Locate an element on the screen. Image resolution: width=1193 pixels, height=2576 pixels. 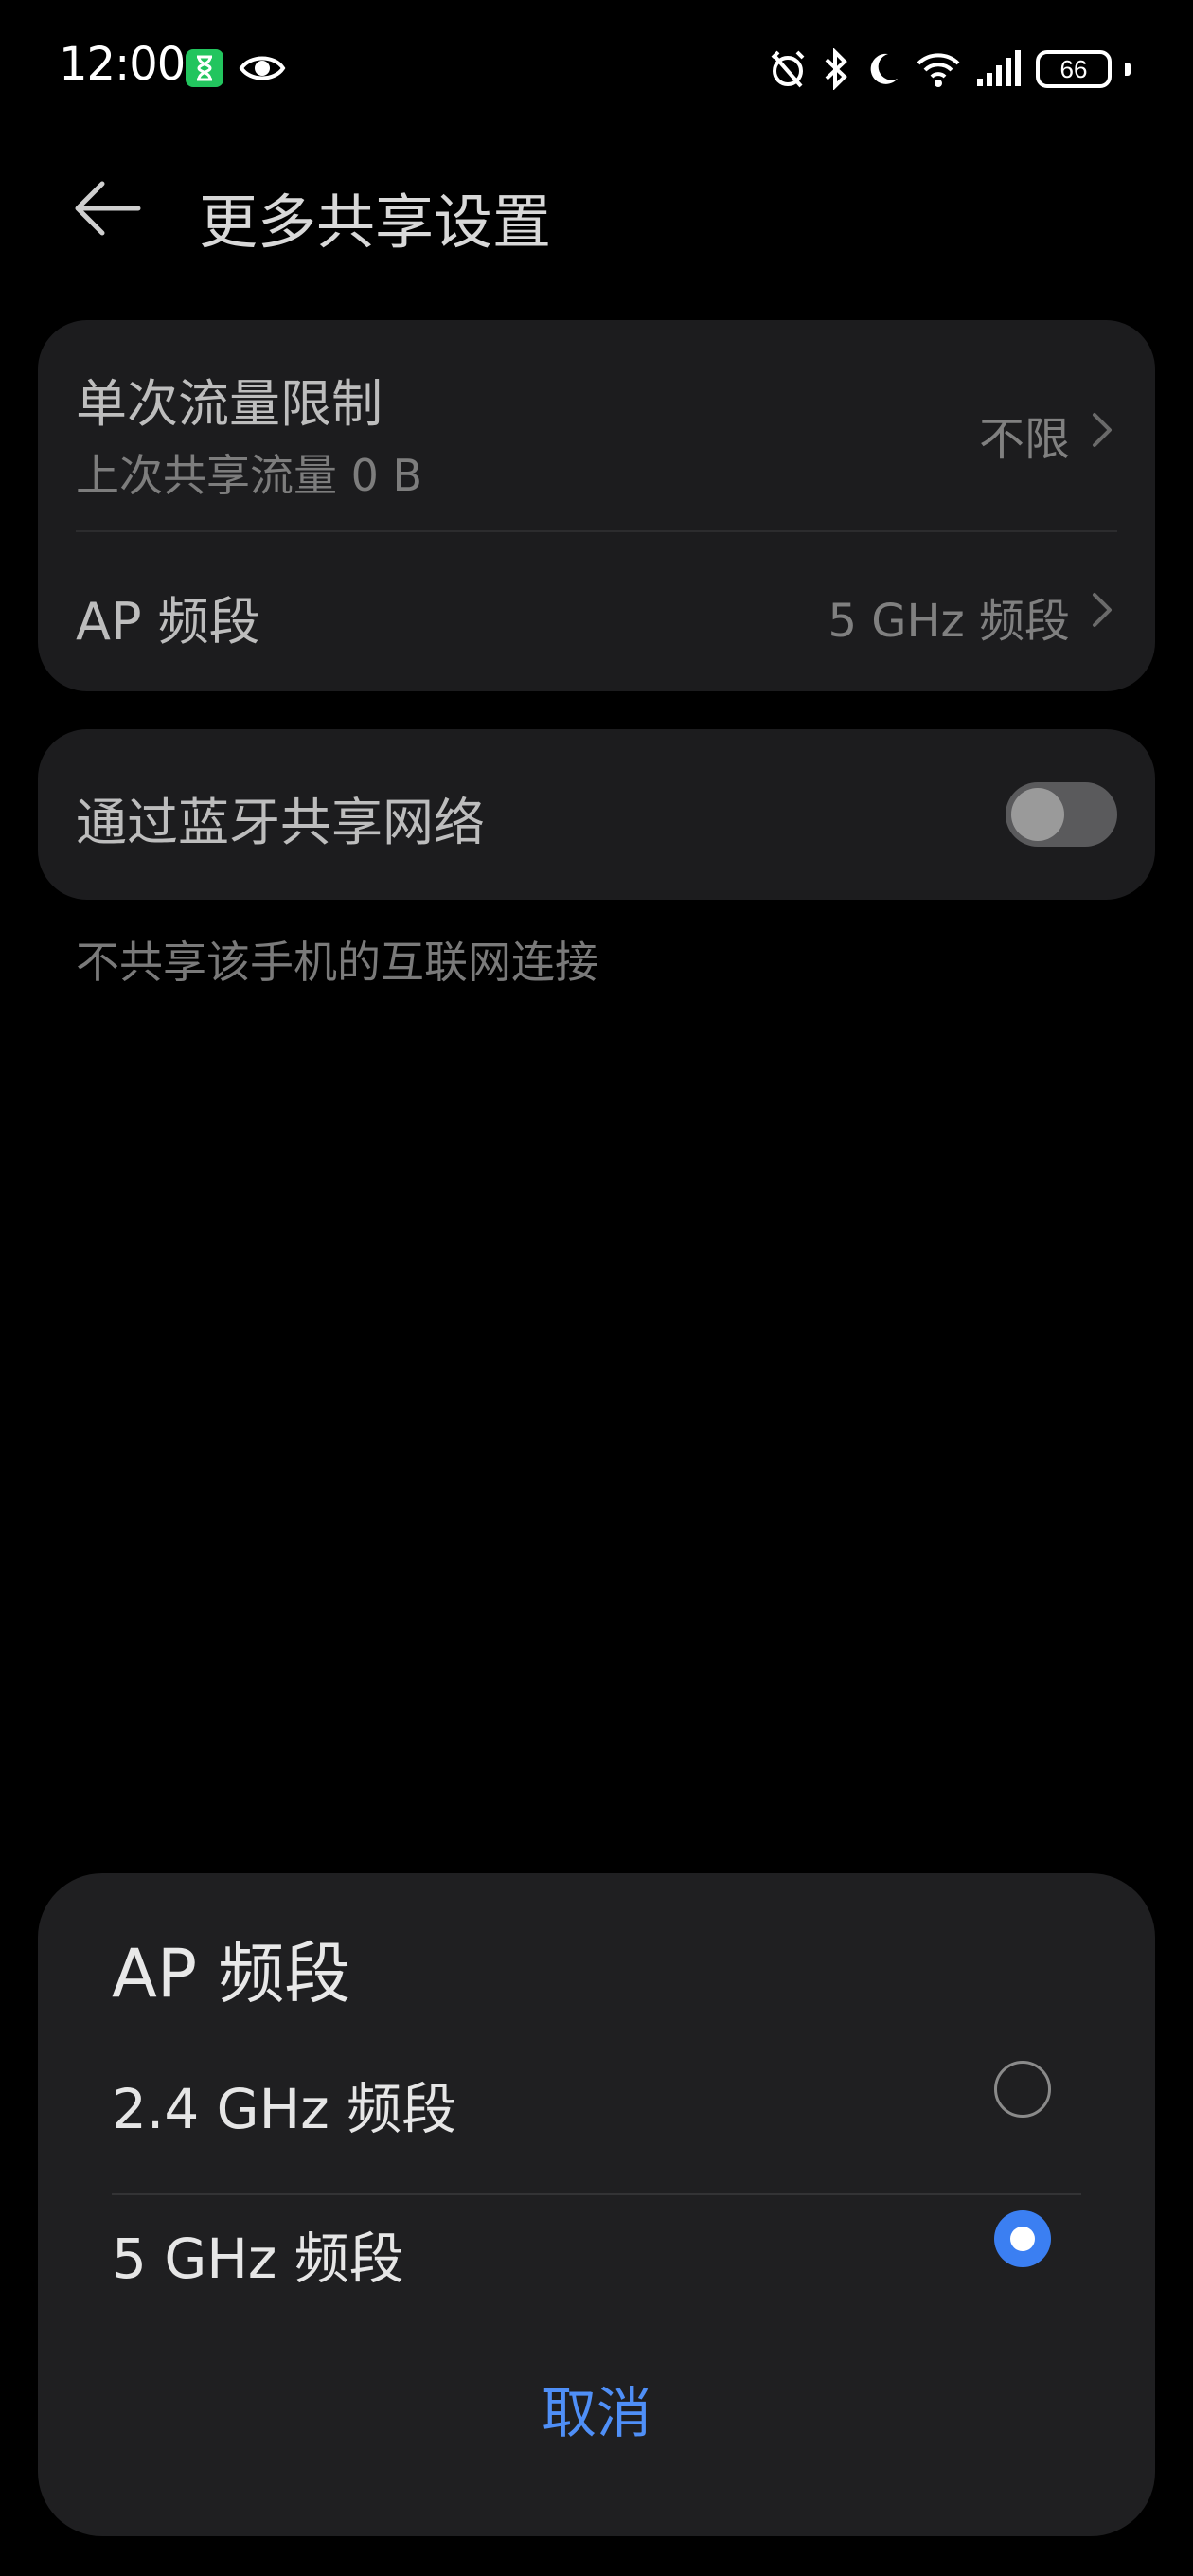
back-arrow-icon is located at coordinates (108, 208).